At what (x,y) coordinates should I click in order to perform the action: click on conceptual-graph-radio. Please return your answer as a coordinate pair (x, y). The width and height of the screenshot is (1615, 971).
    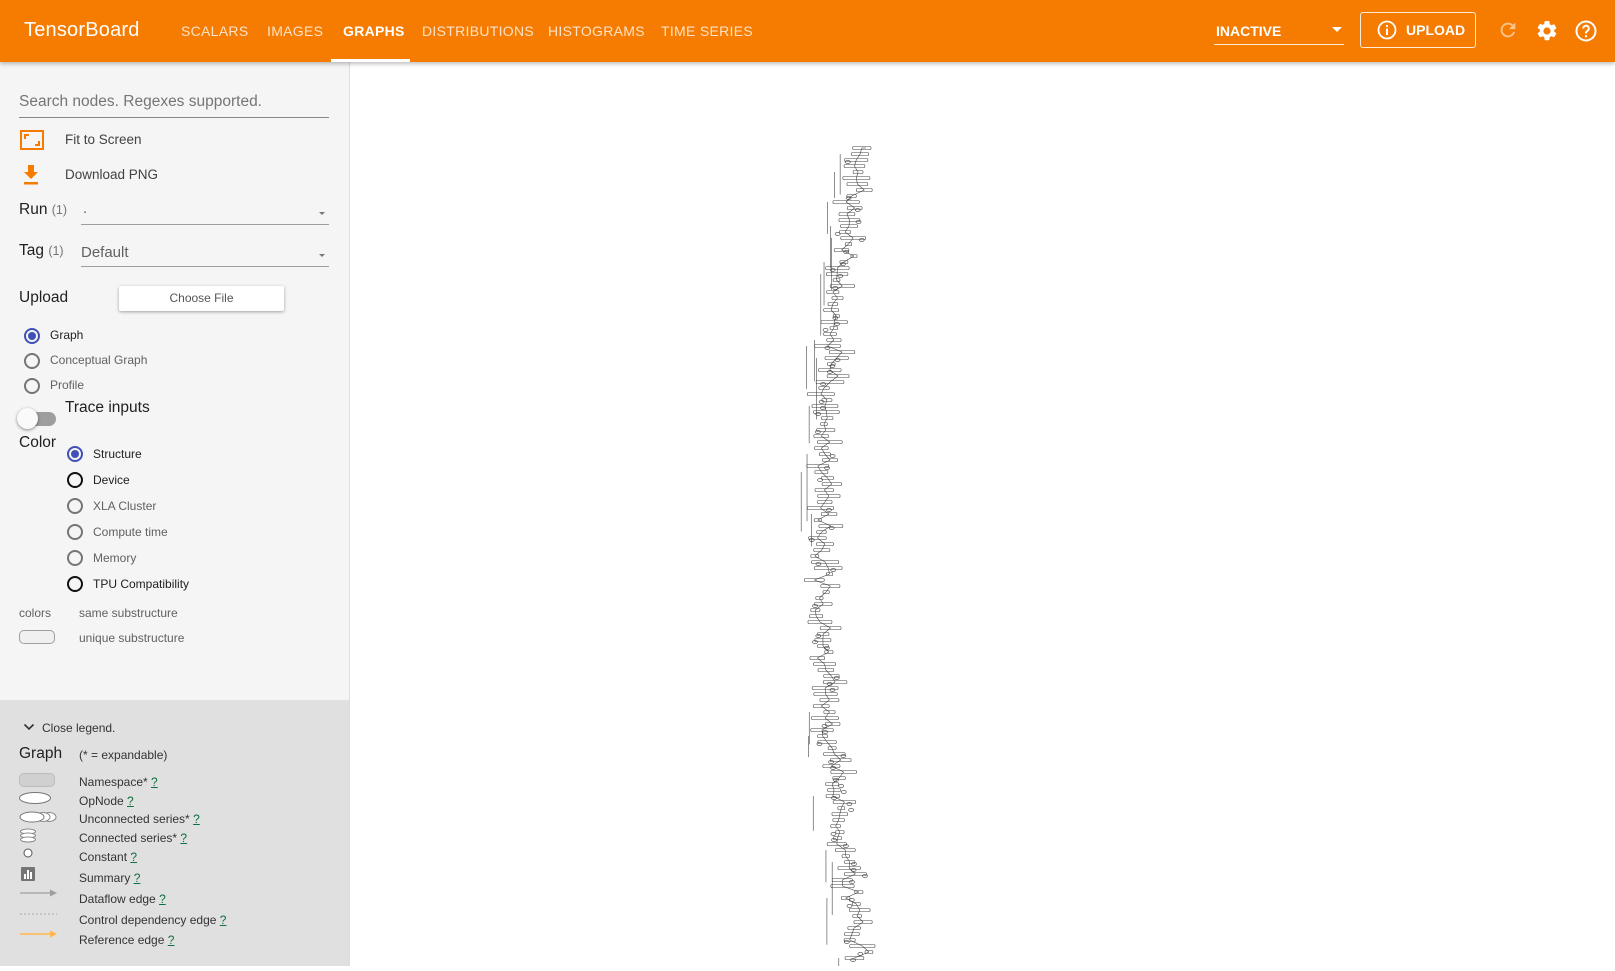
    Looking at the image, I should click on (32, 361).